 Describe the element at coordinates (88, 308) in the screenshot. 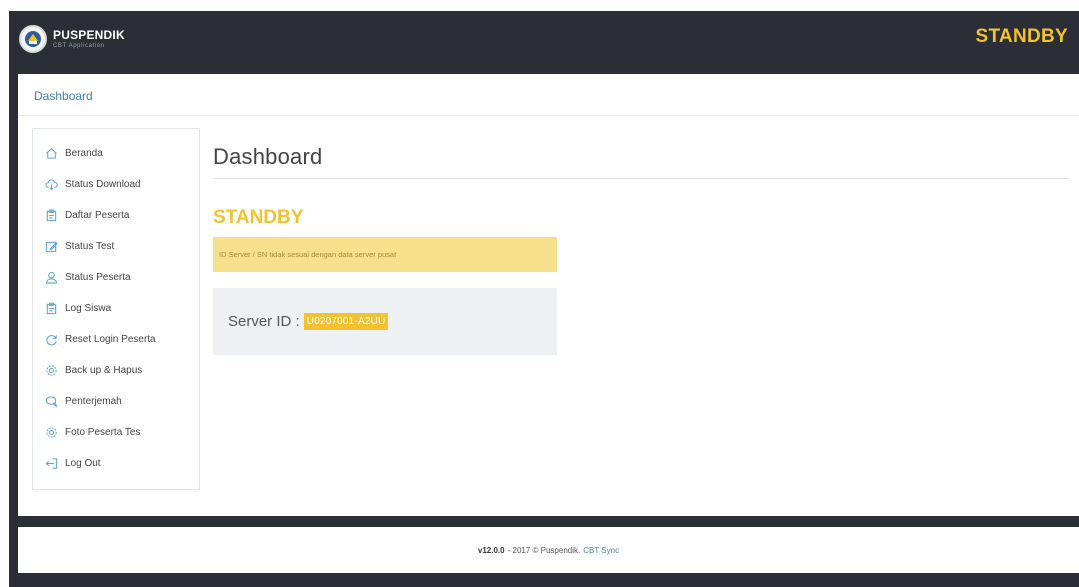

I see `sidebar-item-label: Log Siswa` at that location.